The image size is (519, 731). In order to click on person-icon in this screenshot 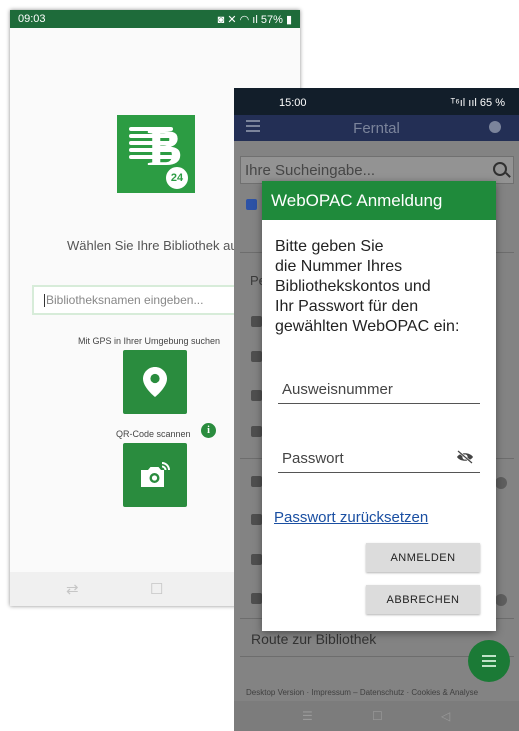, I will do `click(256, 559)`.